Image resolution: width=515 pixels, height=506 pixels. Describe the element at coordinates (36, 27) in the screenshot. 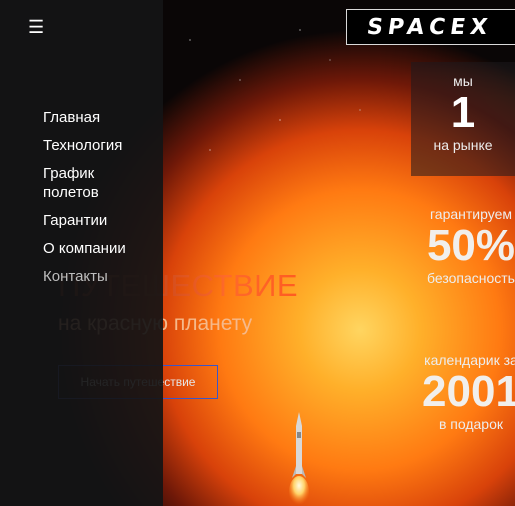

I see `hamburger-icon: ☰` at that location.